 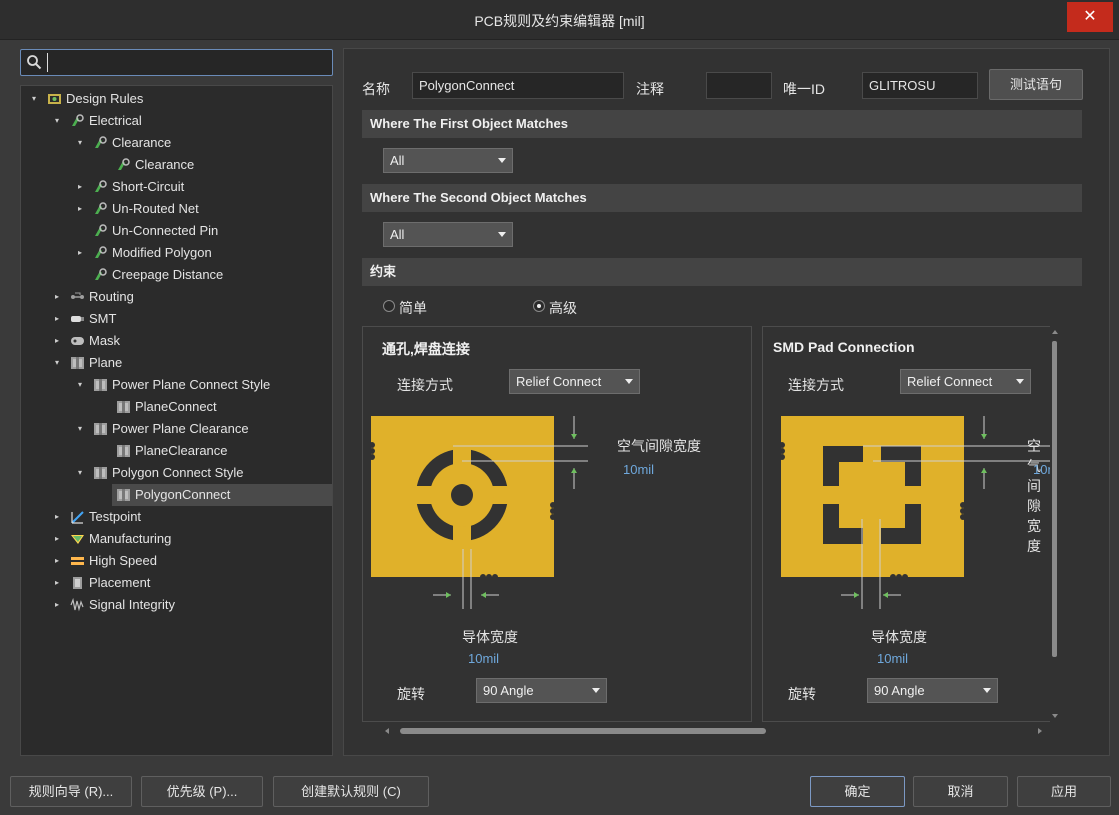 I want to click on tree-item-label: Polygon Connect Style, so click(x=178, y=472).